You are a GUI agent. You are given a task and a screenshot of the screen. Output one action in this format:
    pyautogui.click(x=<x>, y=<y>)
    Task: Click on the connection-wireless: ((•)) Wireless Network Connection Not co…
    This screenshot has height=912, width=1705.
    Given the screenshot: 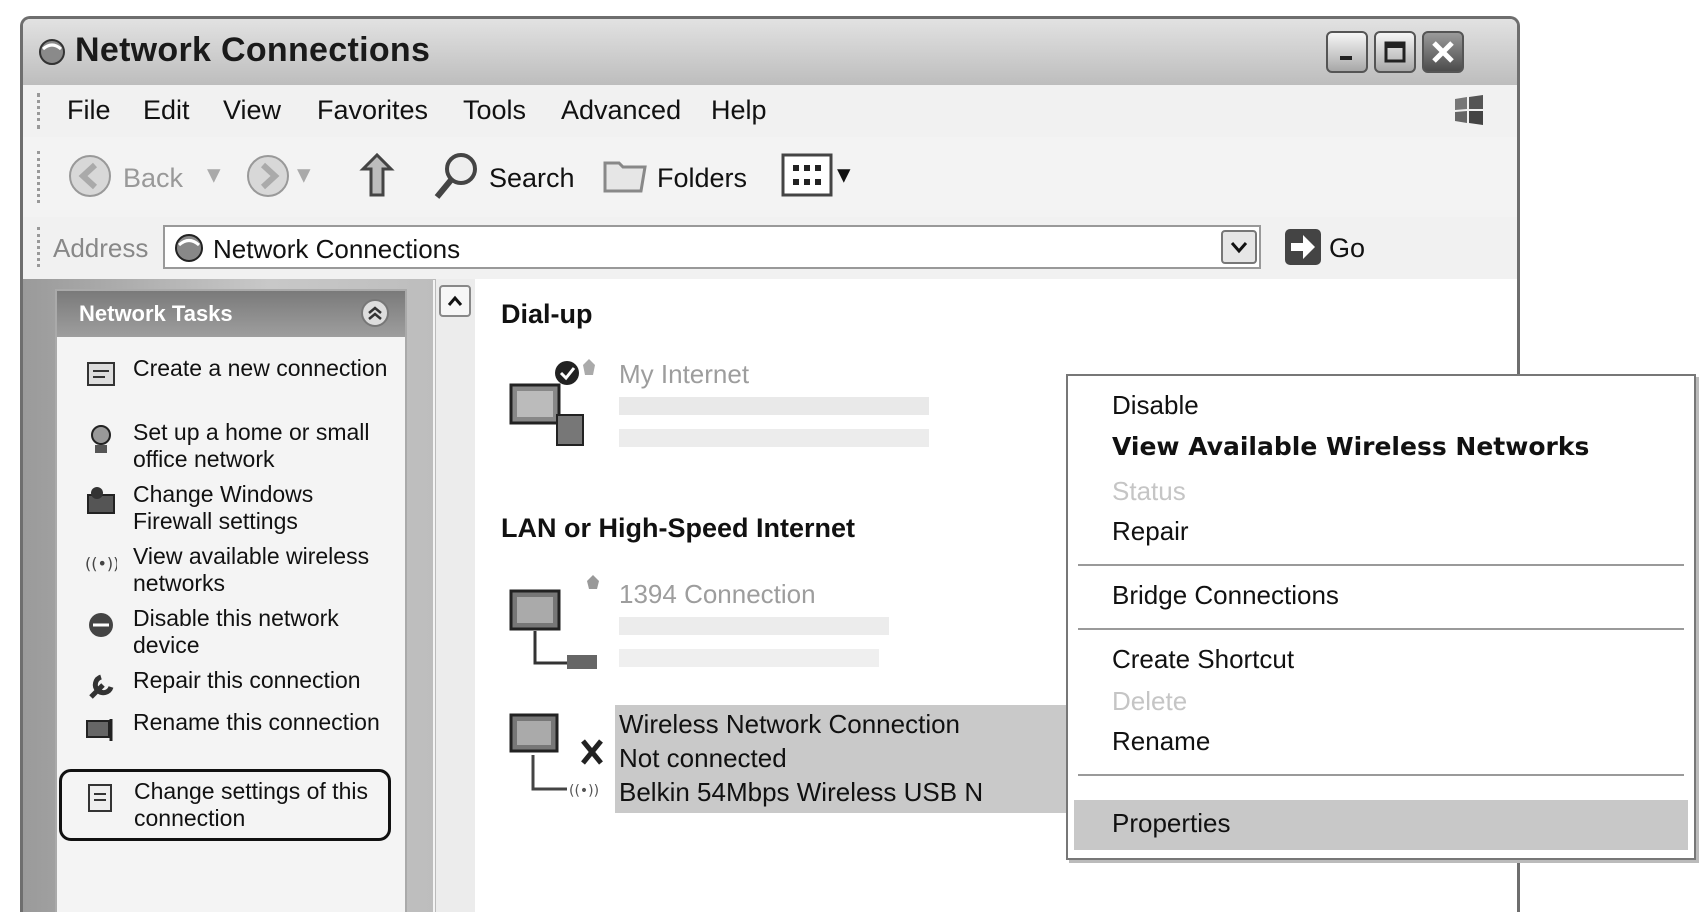 What is the action you would take?
    pyautogui.click(x=827, y=760)
    